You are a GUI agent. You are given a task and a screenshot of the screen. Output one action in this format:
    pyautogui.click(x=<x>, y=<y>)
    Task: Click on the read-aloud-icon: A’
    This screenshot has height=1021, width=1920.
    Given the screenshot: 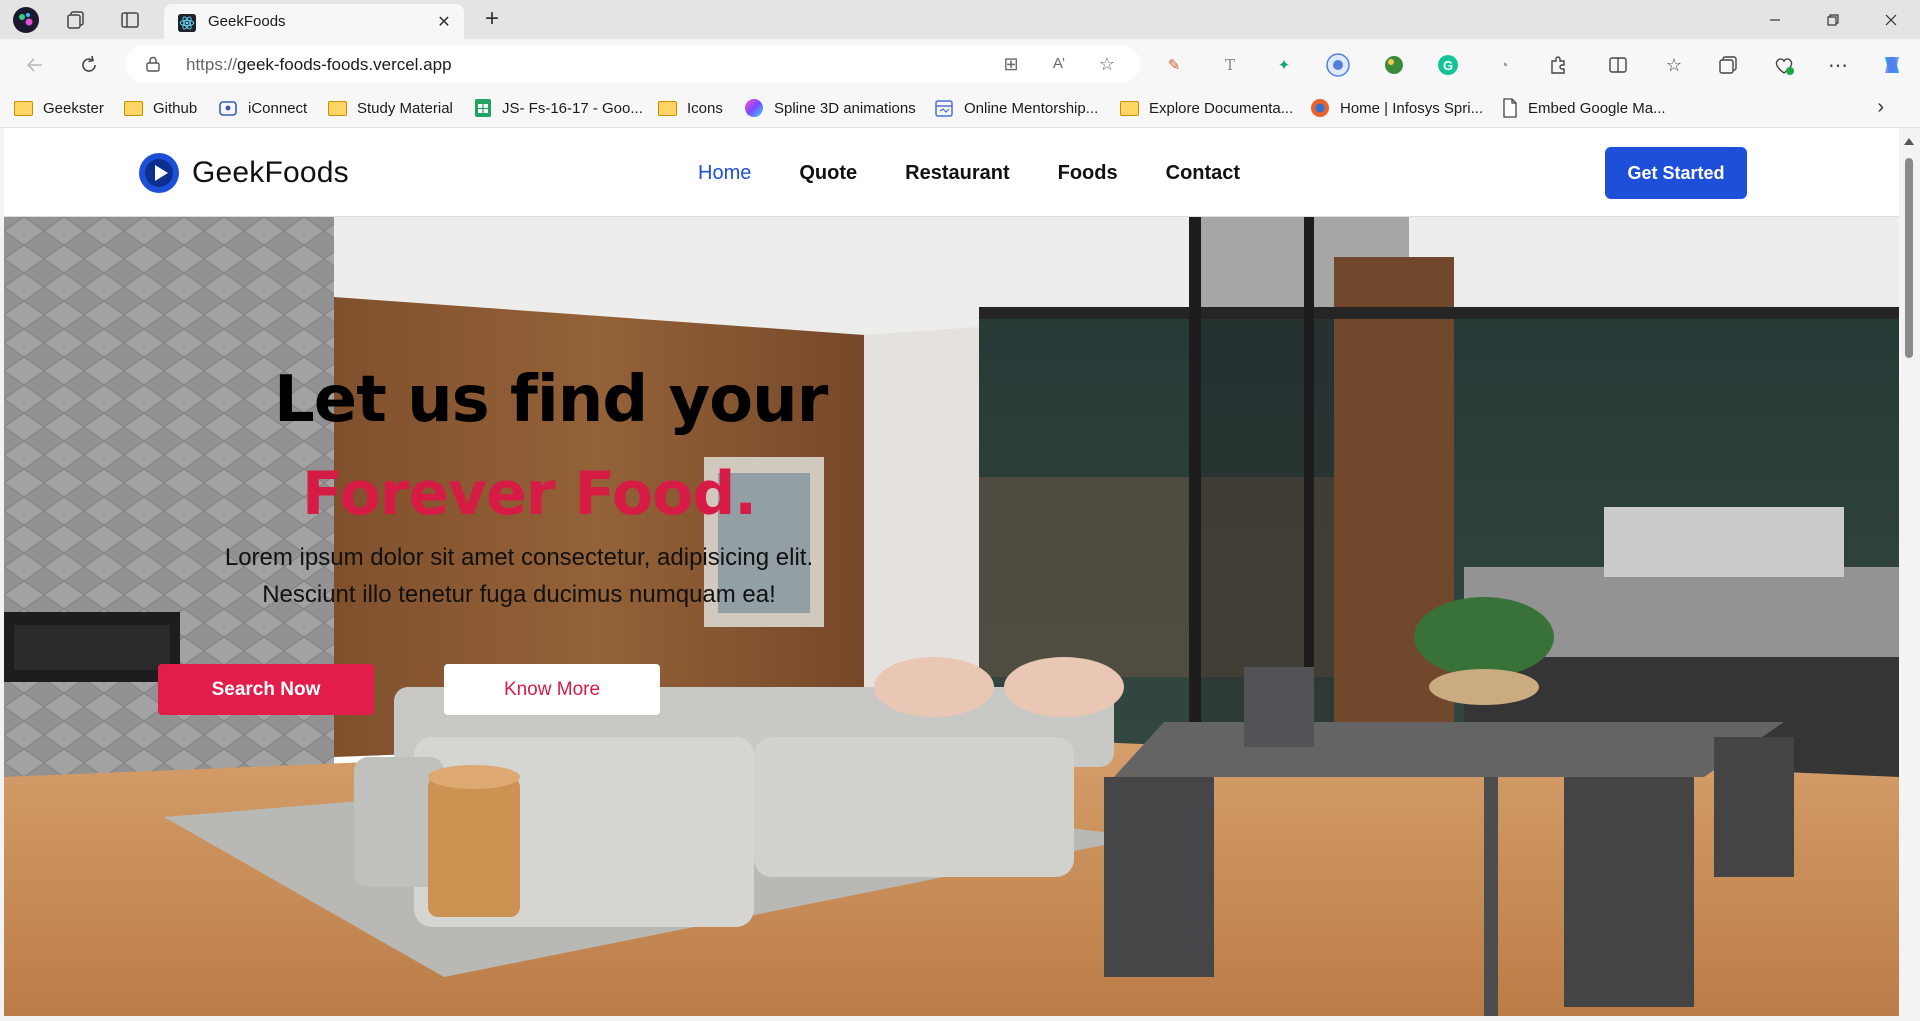 What is the action you would take?
    pyautogui.click(x=1059, y=64)
    